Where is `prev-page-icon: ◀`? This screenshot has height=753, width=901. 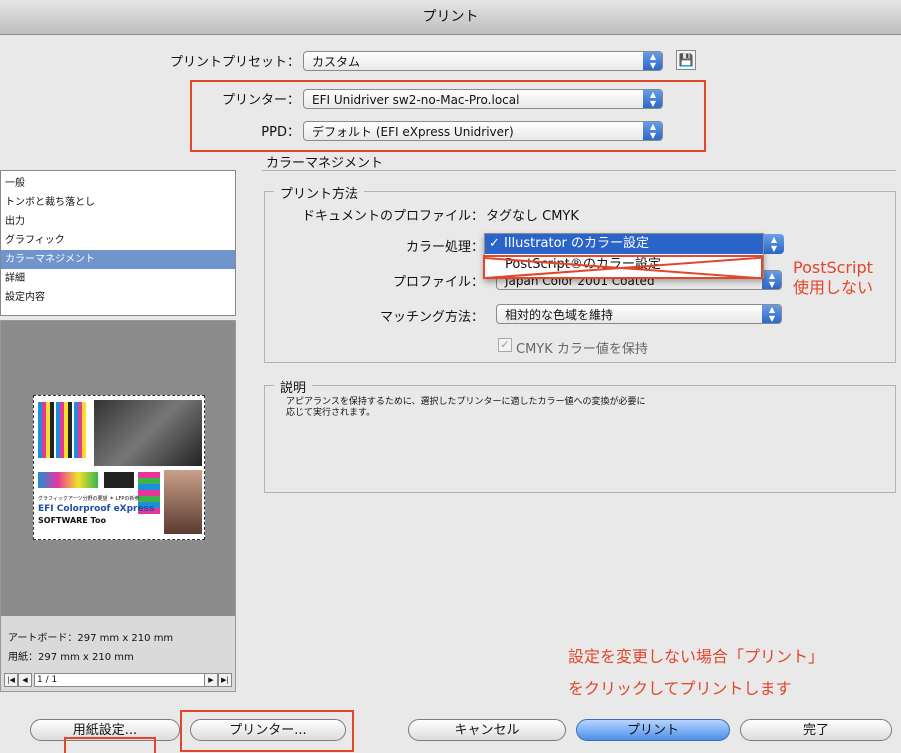
prev-page-icon: ◀ is located at coordinates (25, 680).